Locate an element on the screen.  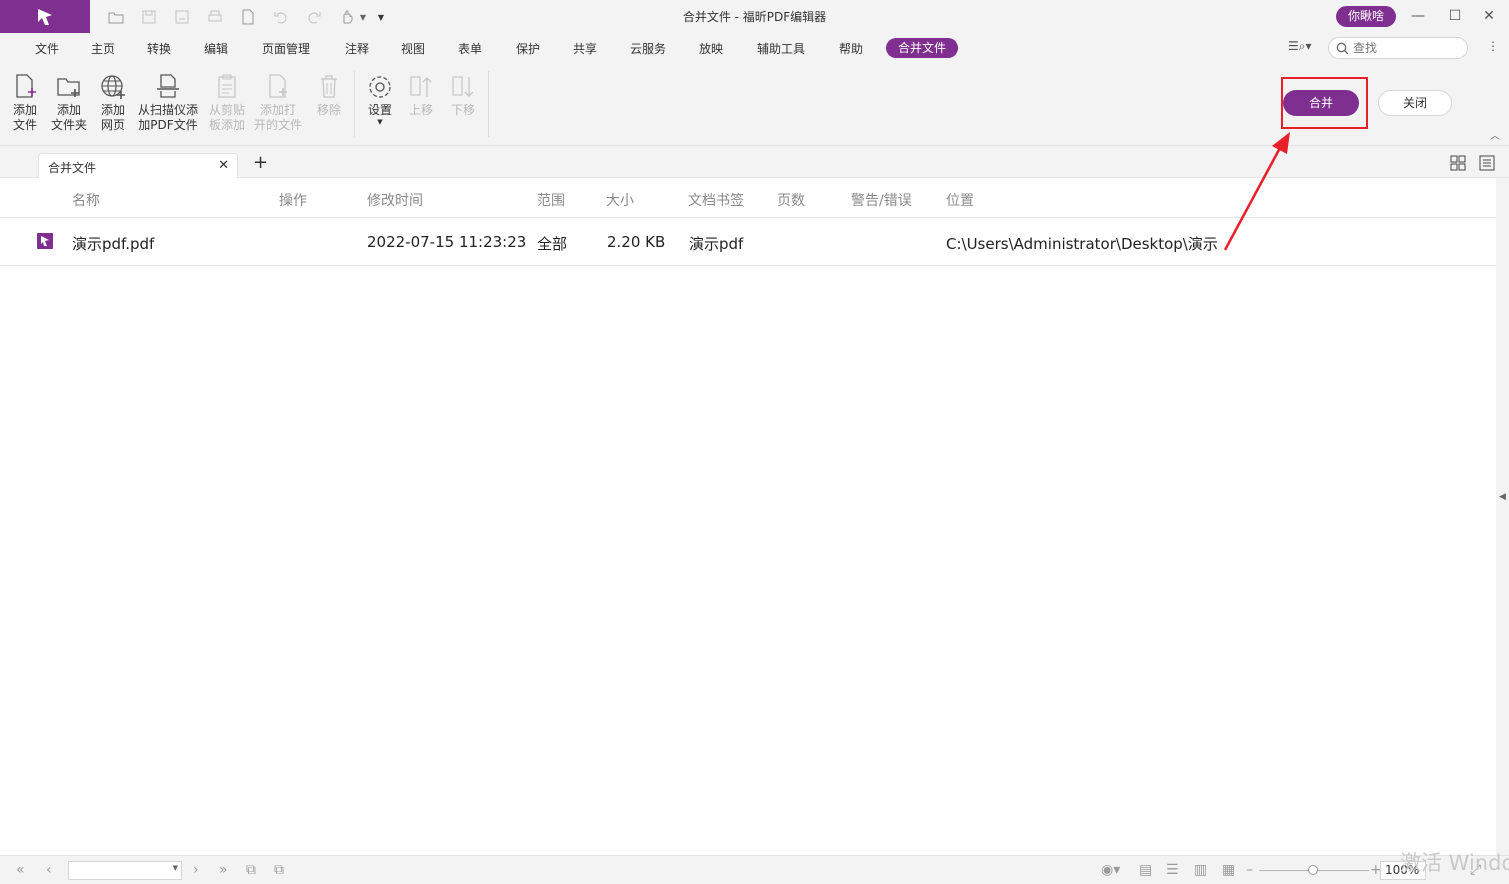
previous-view-icon: ⧉ is located at coordinates (251, 870).